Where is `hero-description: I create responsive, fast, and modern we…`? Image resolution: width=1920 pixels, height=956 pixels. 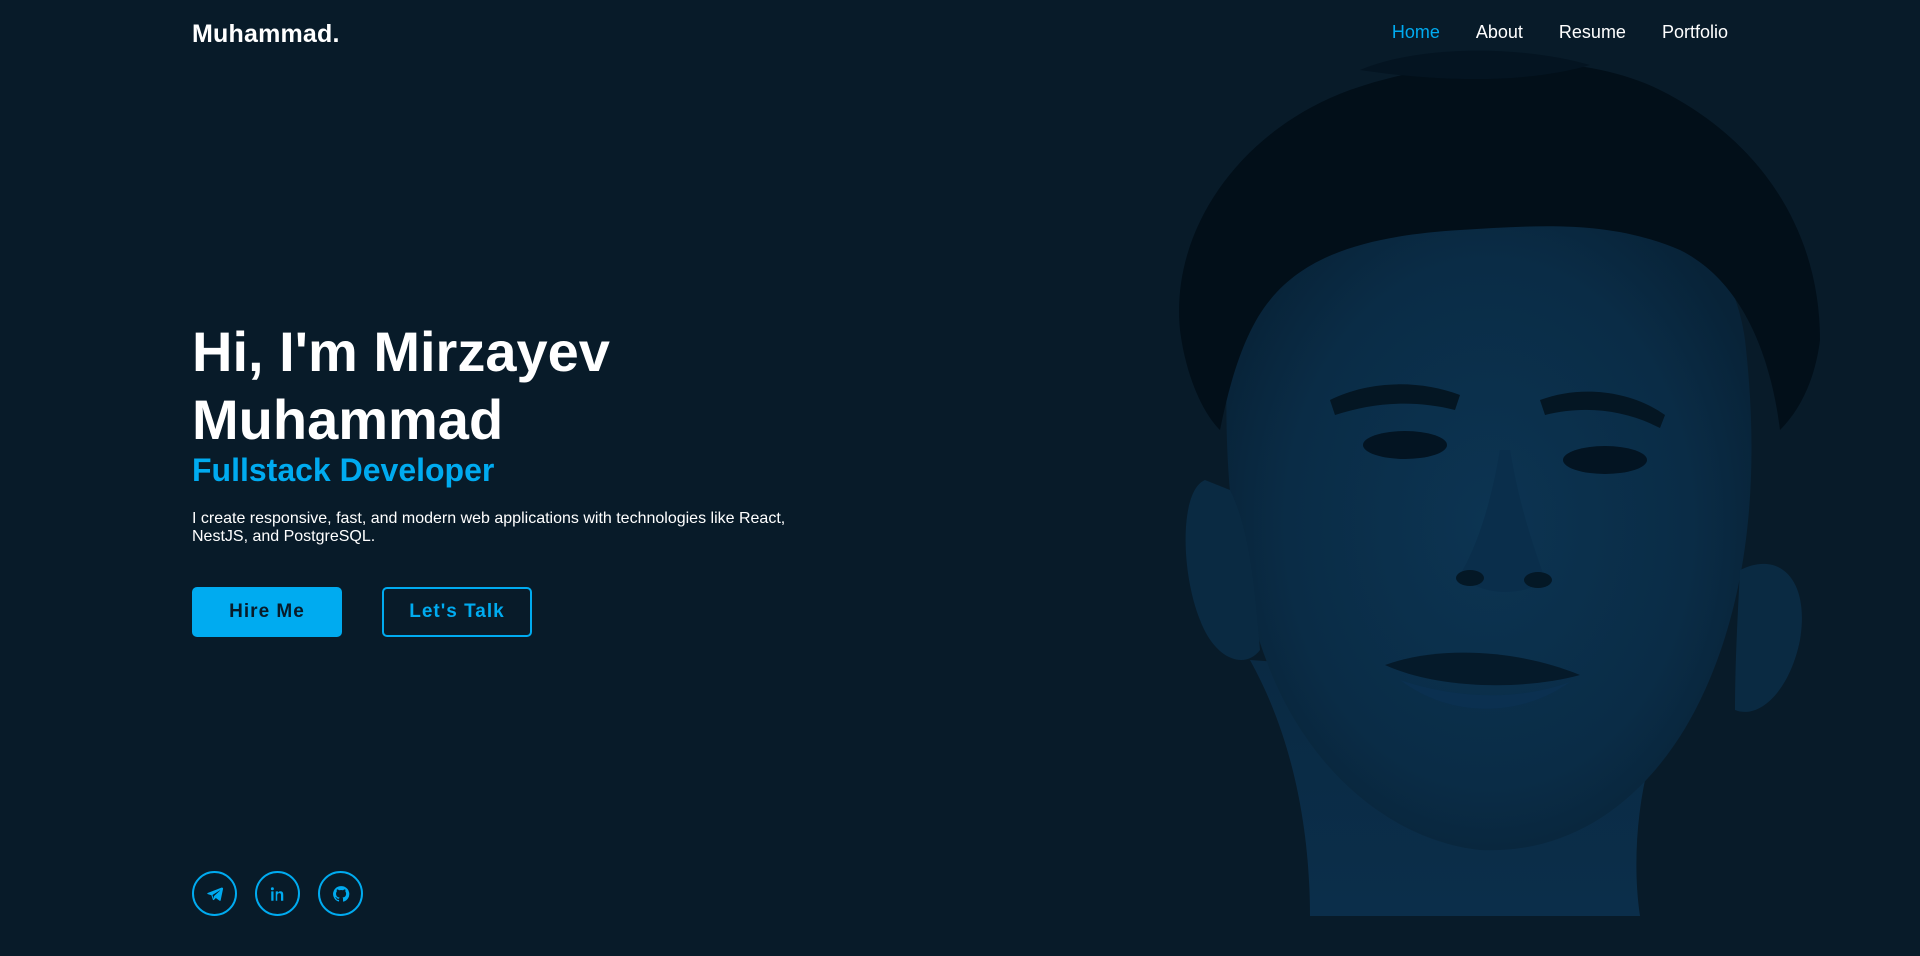
hero-description: I create responsive, fast, and modern we… is located at coordinates (489, 527).